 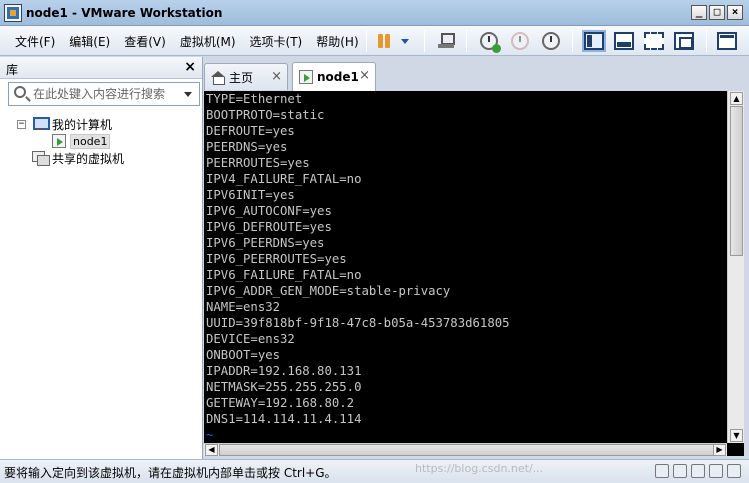 What do you see at coordinates (41, 124) in the screenshot?
I see `computer-icon` at bounding box center [41, 124].